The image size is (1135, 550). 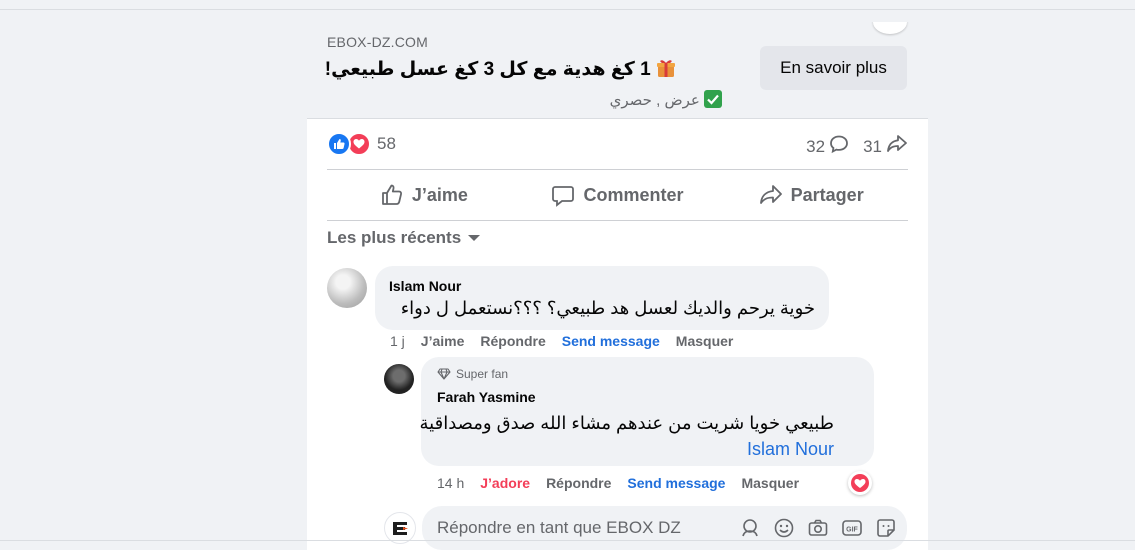 I want to click on like-button: J’aime, so click(x=424, y=195).